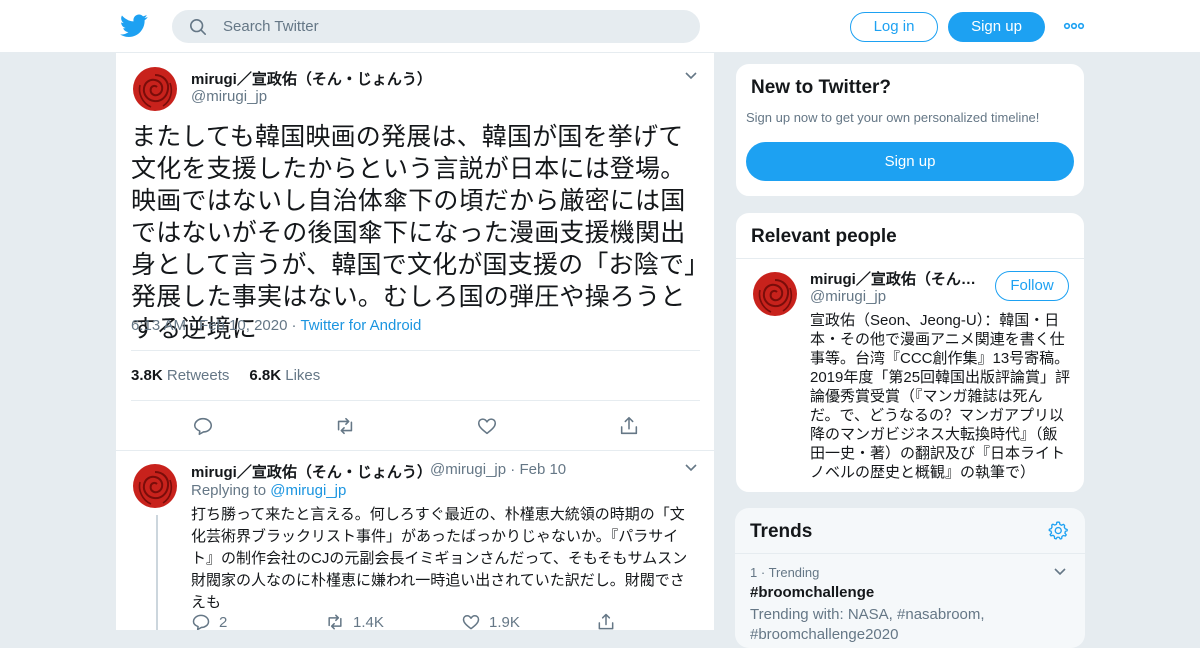  What do you see at coordinates (1058, 530) in the screenshot?
I see `gear-icon` at bounding box center [1058, 530].